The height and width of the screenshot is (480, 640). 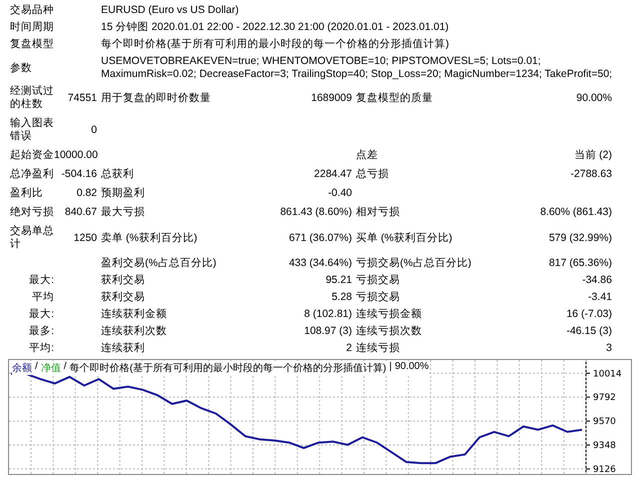 What do you see at coordinates (327, 331) in the screenshot?
I see `stat-value: 108.97 (3)` at bounding box center [327, 331].